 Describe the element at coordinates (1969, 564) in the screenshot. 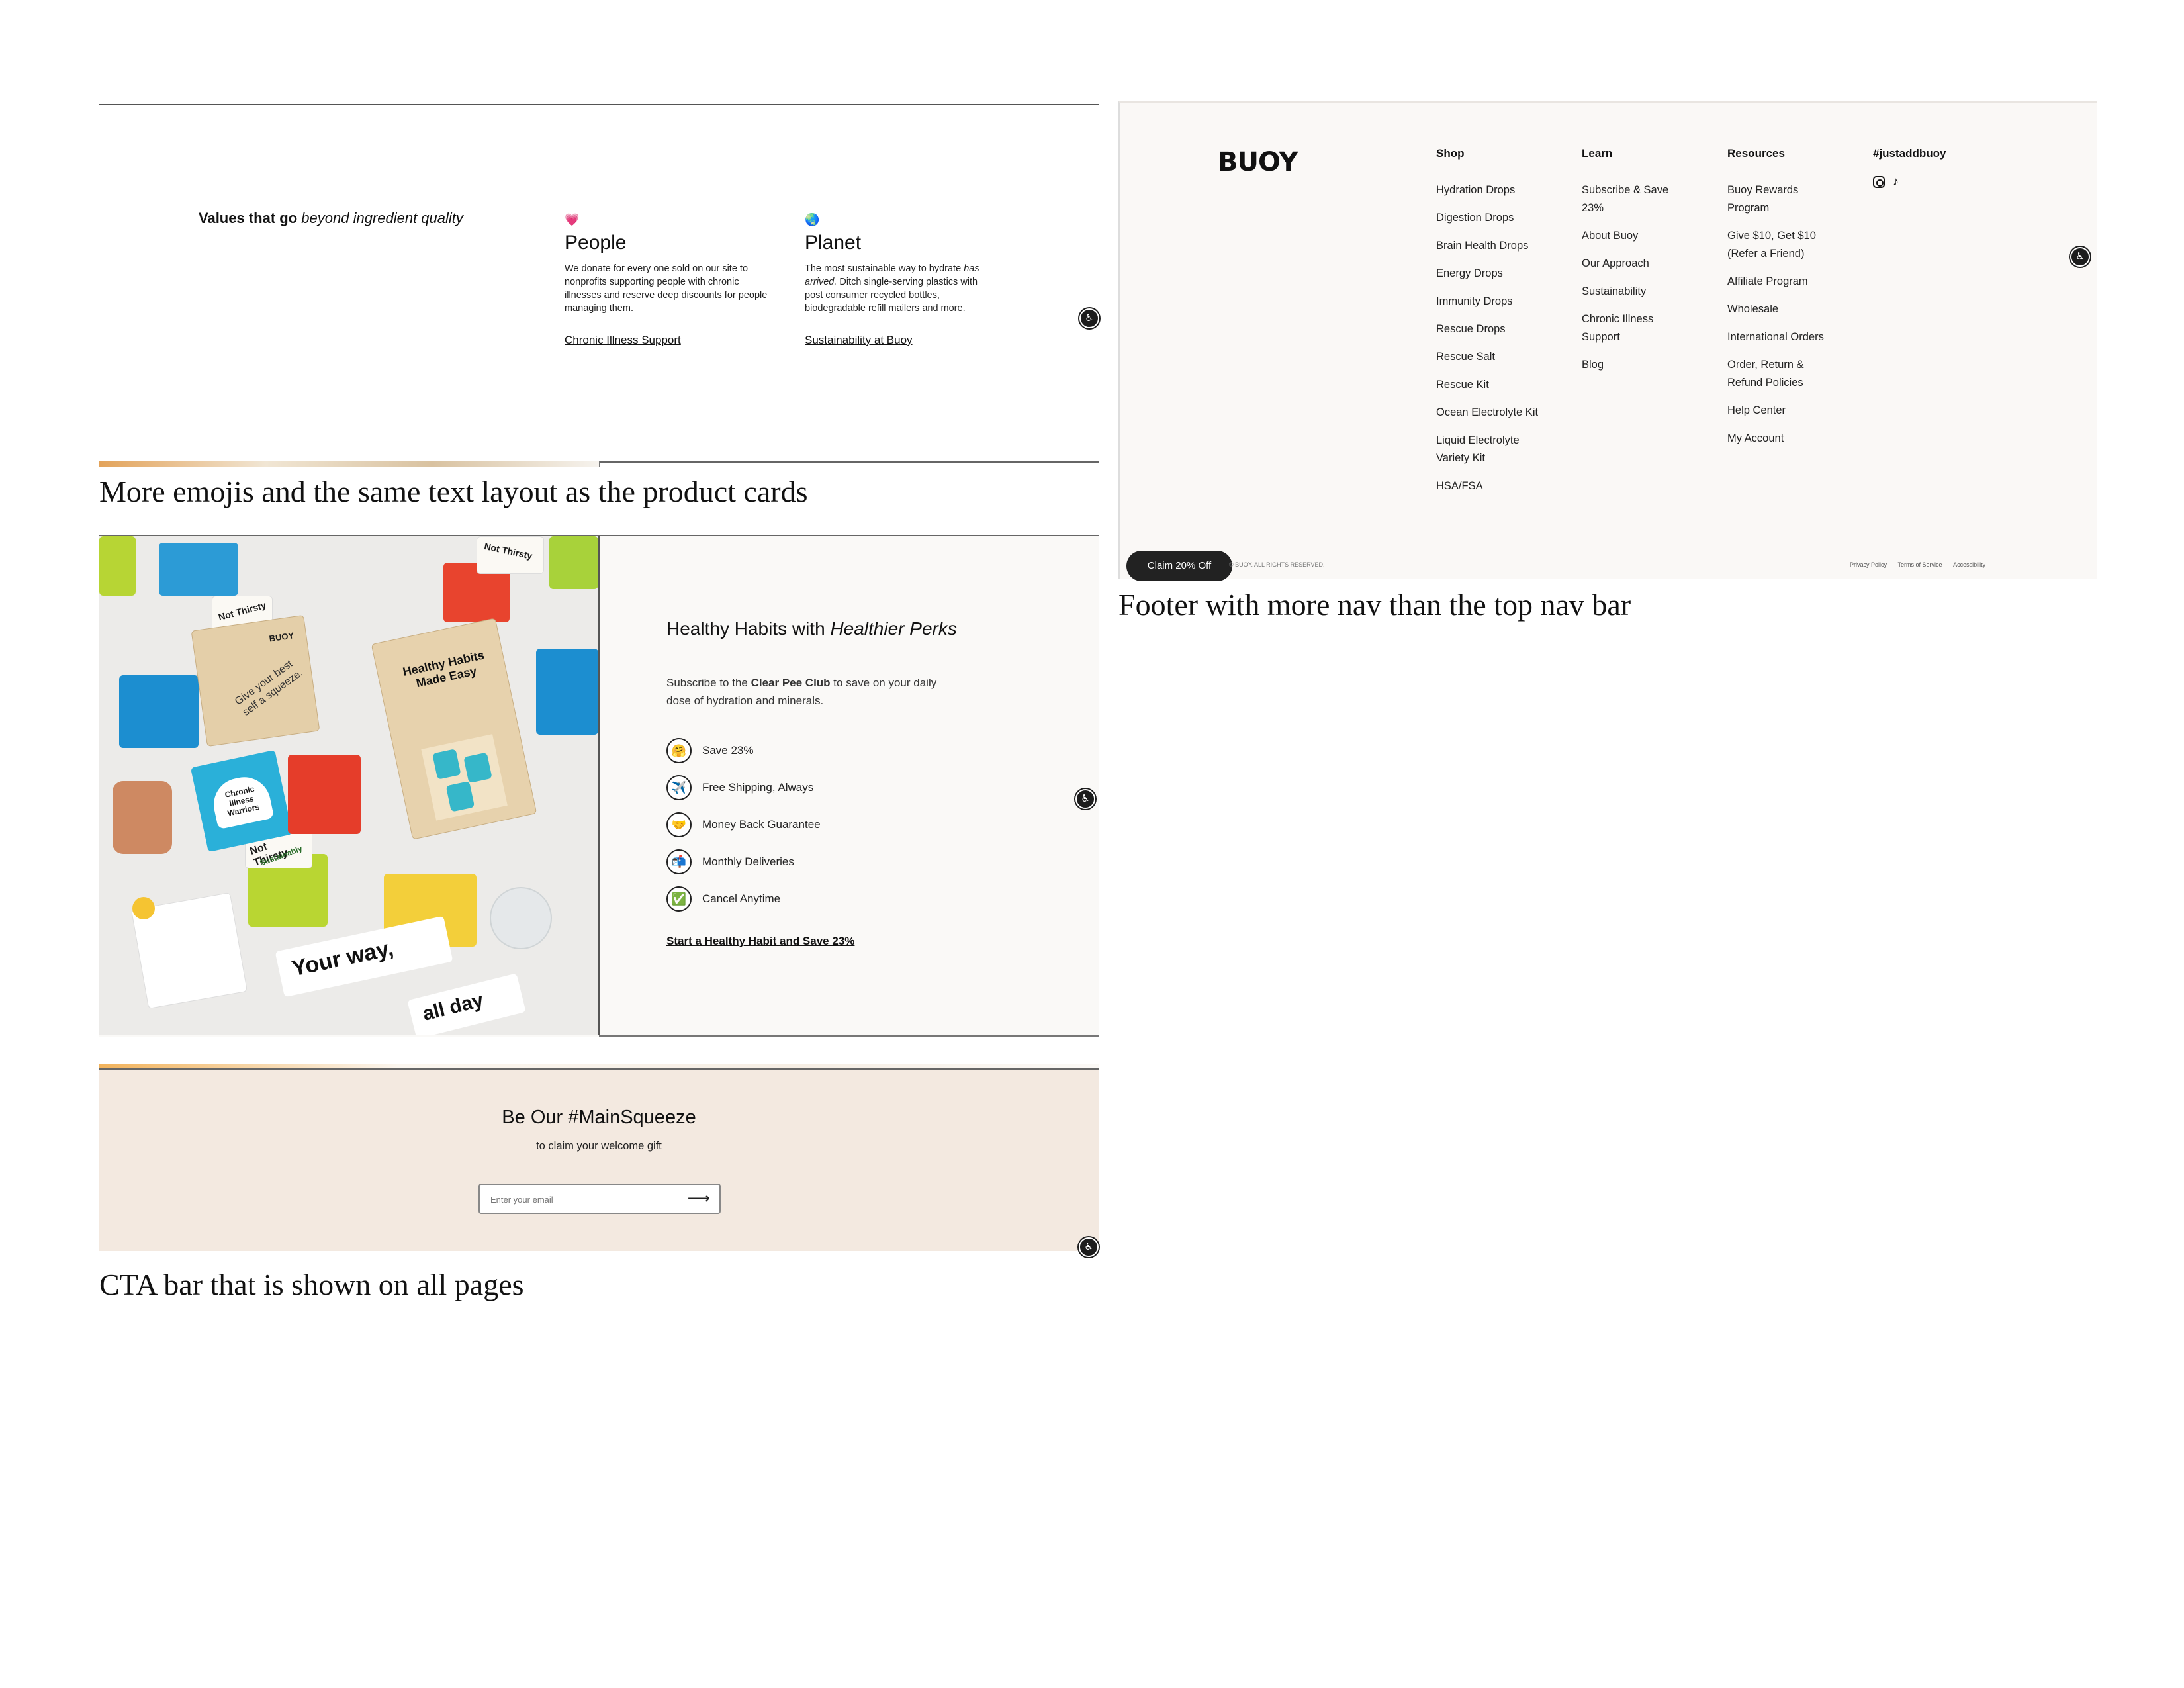

I see `accessibility-link: Accessibility` at that location.